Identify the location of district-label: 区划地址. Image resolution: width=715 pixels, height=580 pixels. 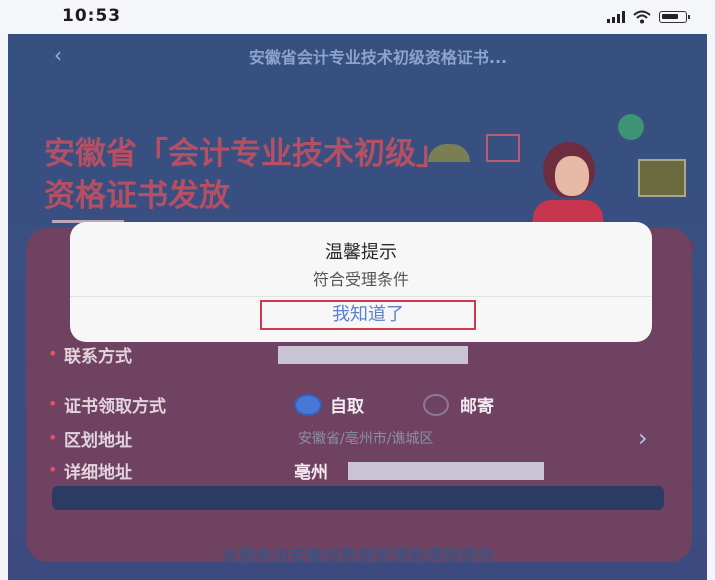
(98, 441).